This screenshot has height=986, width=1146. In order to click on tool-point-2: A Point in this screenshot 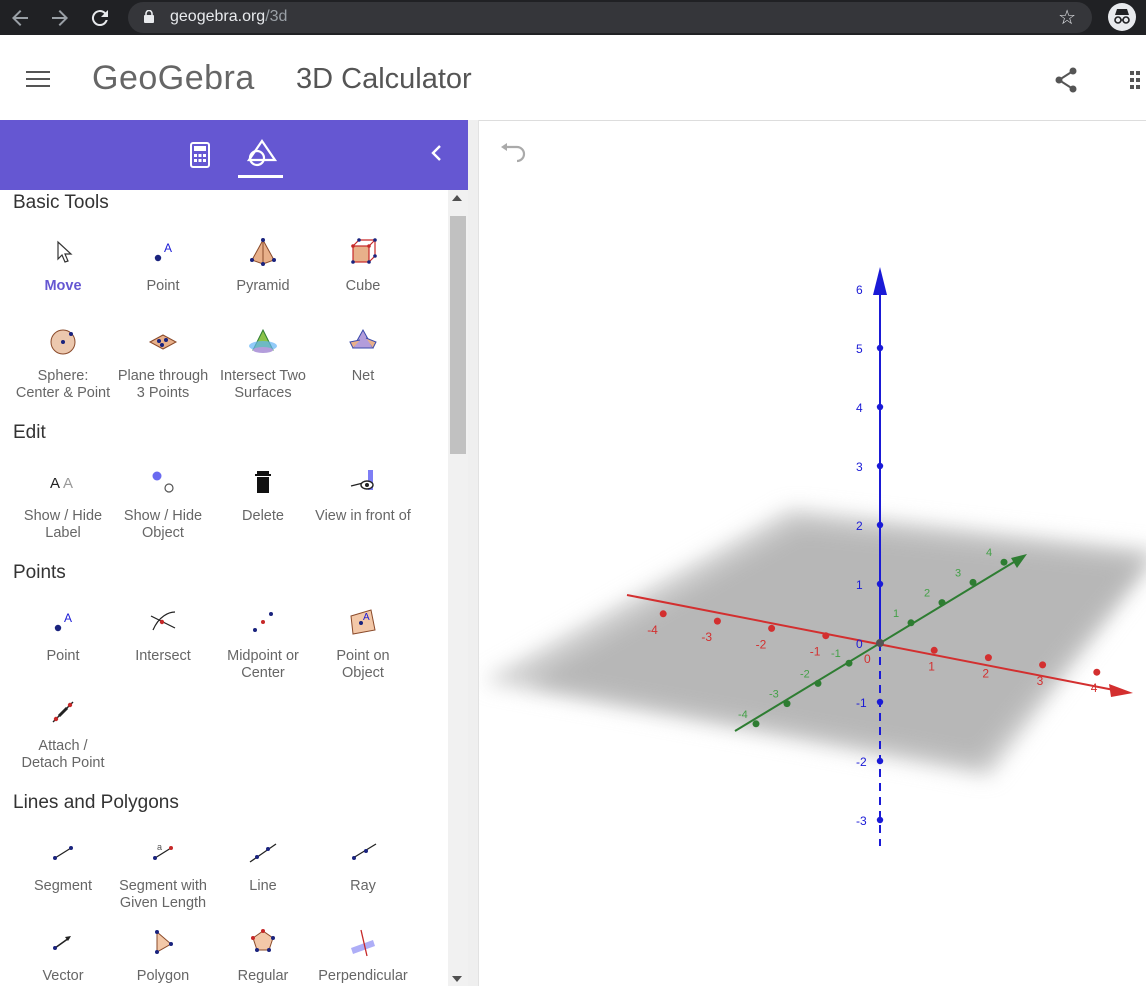, I will do `click(63, 635)`.